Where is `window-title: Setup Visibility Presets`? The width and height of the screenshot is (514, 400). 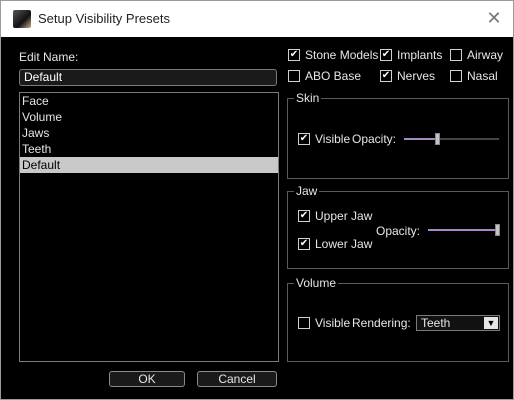 window-title: Setup Visibility Presets is located at coordinates (104, 18).